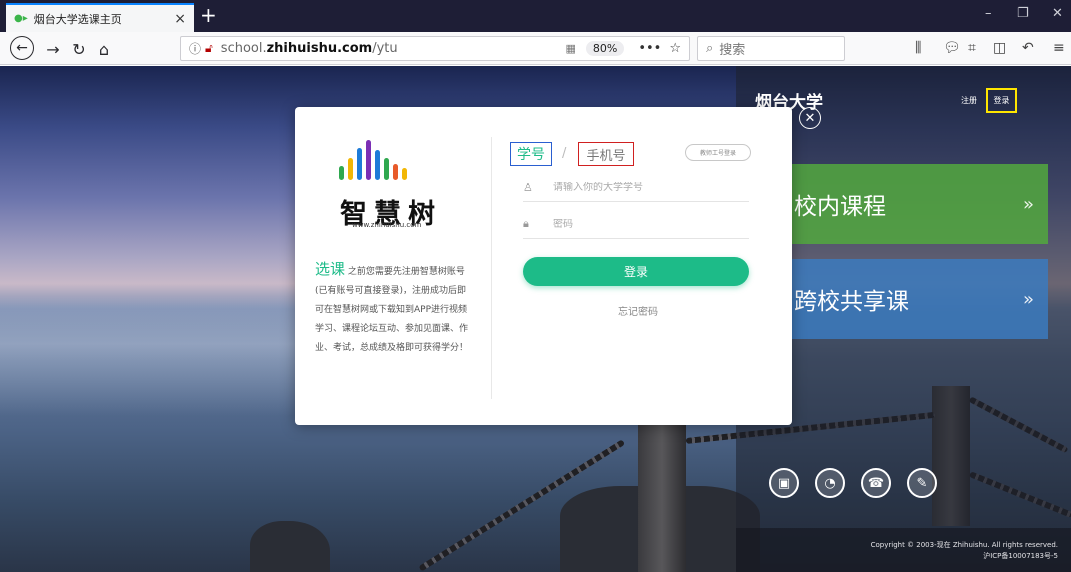 The width and height of the screenshot is (1071, 572). I want to click on teacher-login-button: 教师工号登录, so click(718, 152).